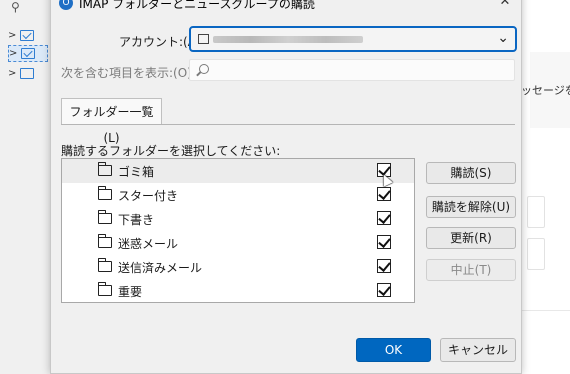 The image size is (570, 374). Describe the element at coordinates (503, 38) in the screenshot. I see `chevron-down-icon: ⌄` at that location.